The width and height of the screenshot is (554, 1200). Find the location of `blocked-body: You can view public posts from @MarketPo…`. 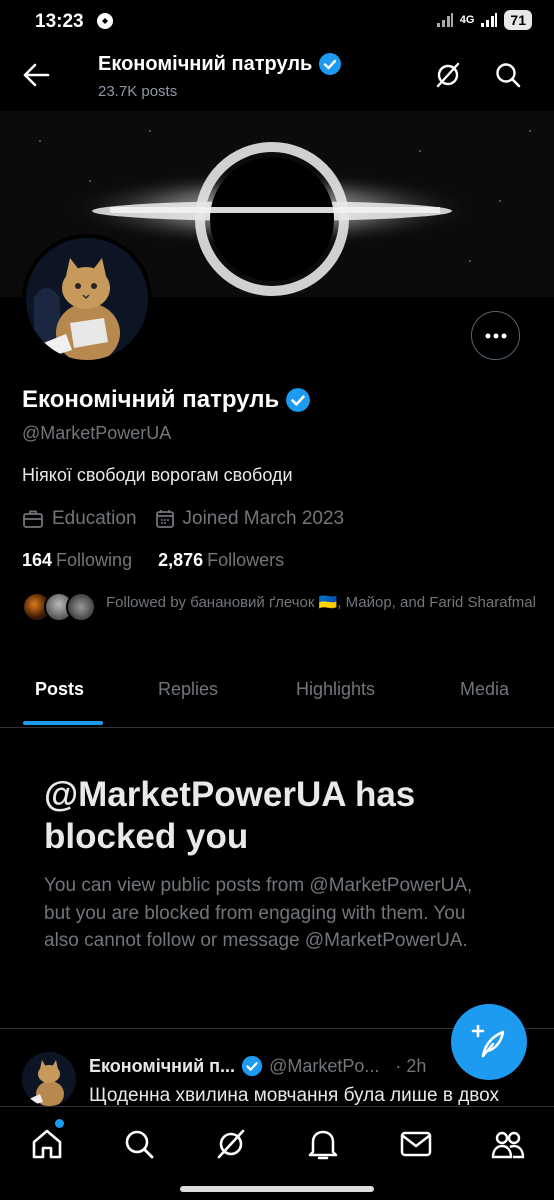

blocked-body: You can view public posts from @MarketPo… is located at coordinates (258, 913).